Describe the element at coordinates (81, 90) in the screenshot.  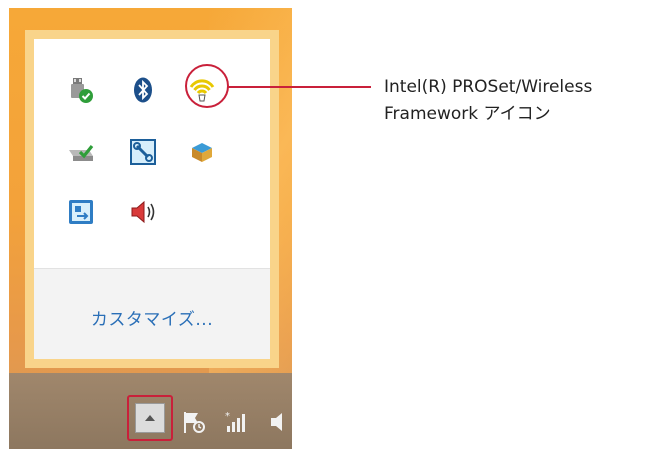
I see `usb-safe-remove-icon` at that location.